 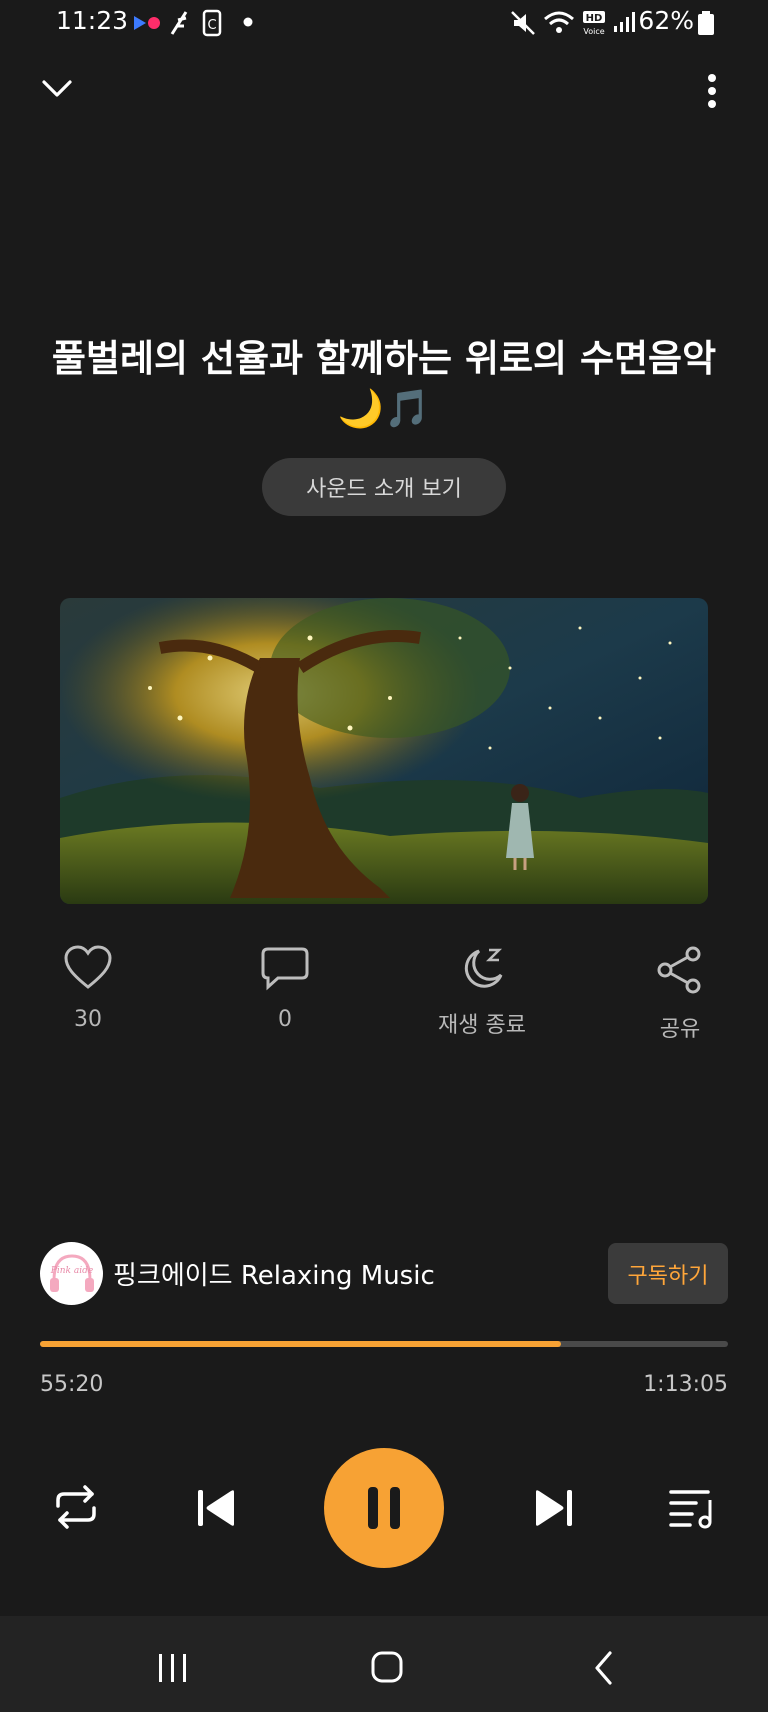 I want to click on c-icon: C, so click(x=212, y=23).